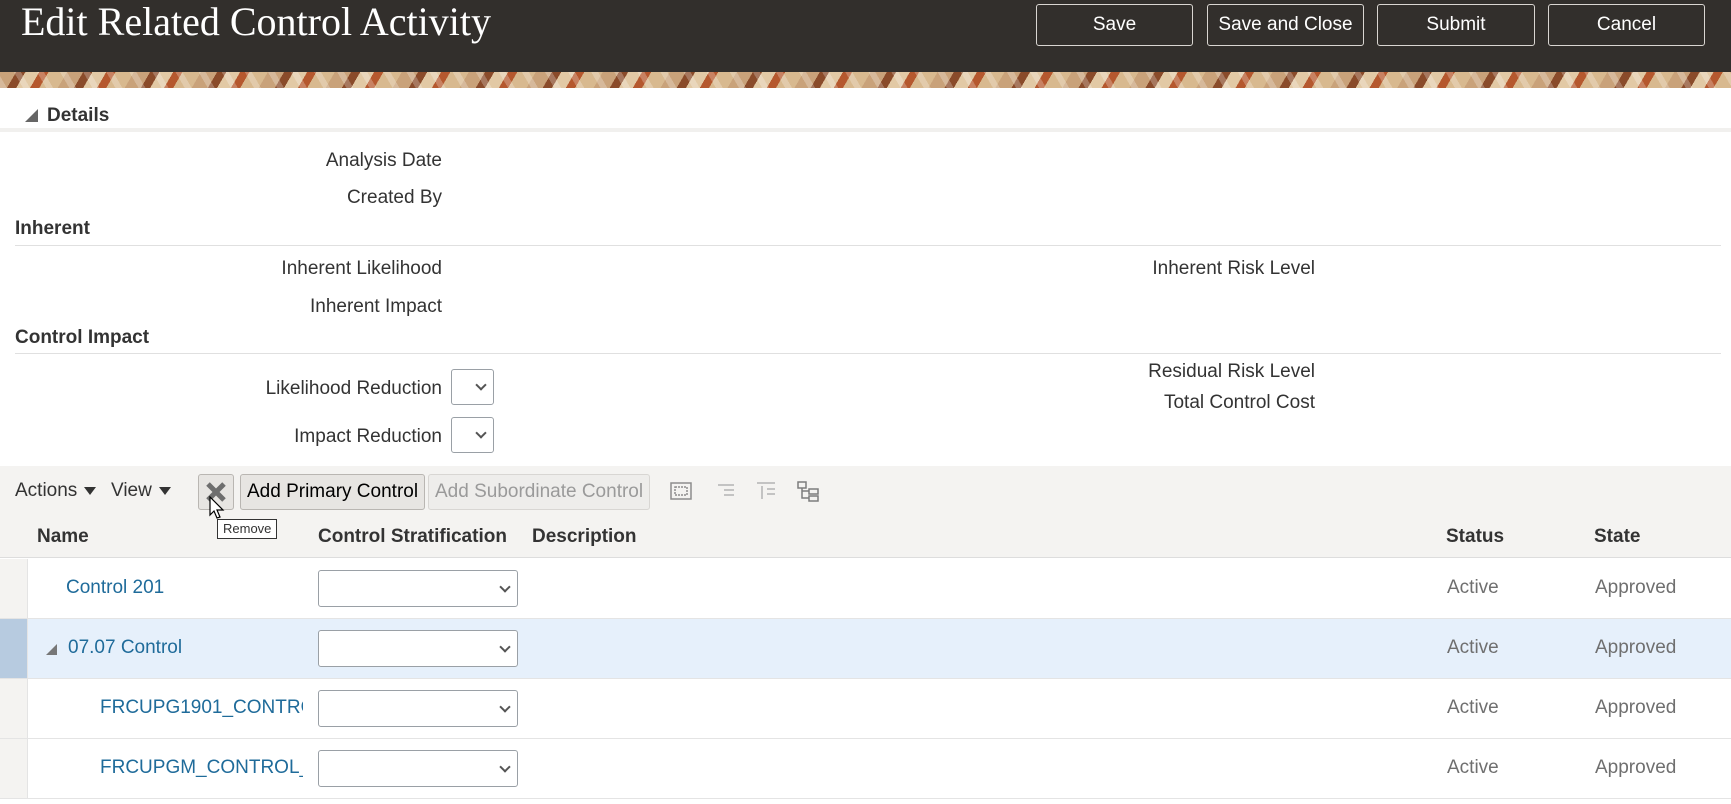 This screenshot has width=1731, height=804. I want to click on view-menu: View, so click(141, 491).